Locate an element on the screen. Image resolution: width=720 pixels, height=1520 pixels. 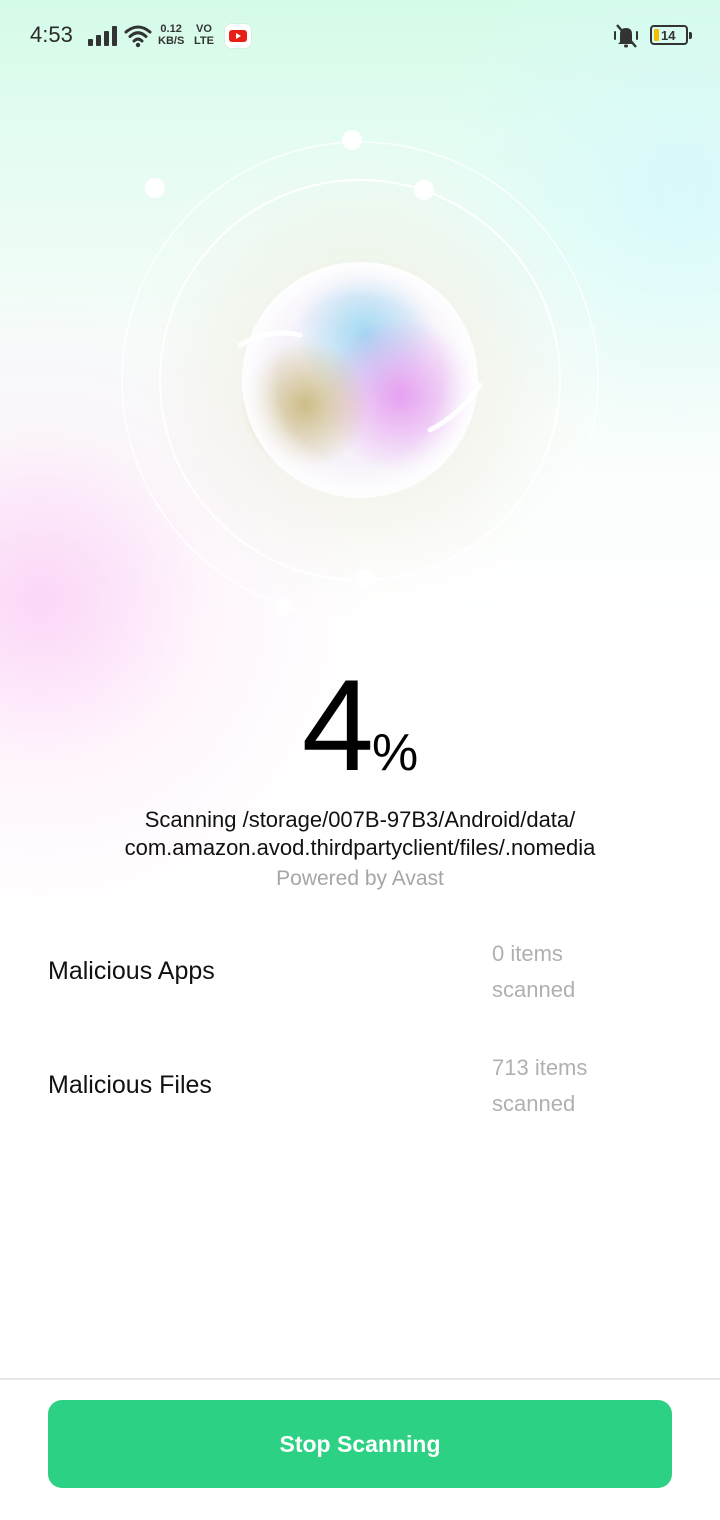
status-time: 4:53 is located at coordinates (51, 34).